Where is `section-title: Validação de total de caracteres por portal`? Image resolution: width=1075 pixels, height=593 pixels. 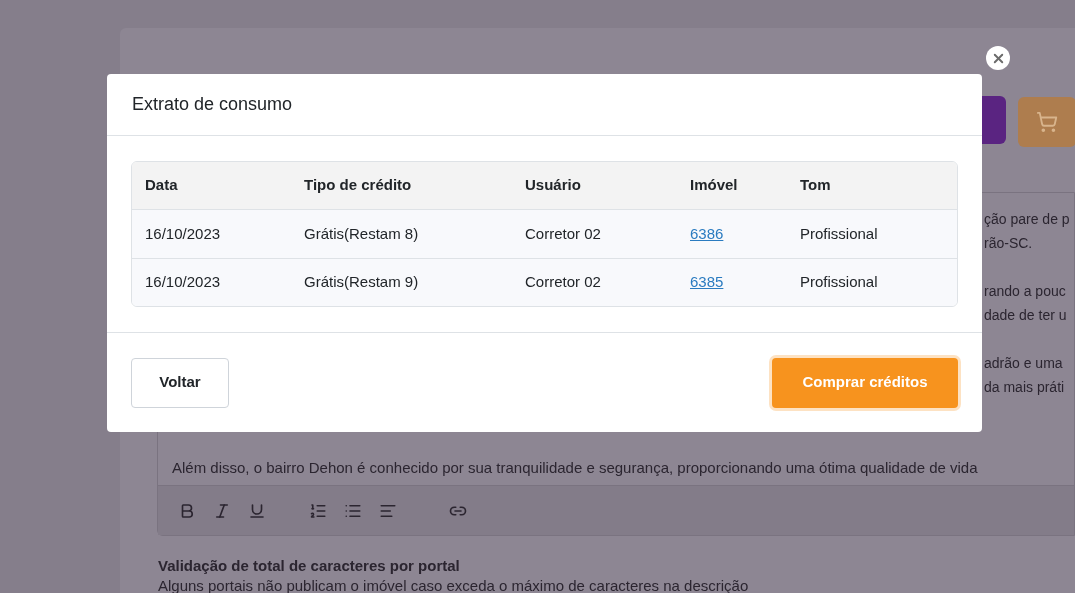 section-title: Validação de total de caracteres por portal is located at coordinates (309, 566).